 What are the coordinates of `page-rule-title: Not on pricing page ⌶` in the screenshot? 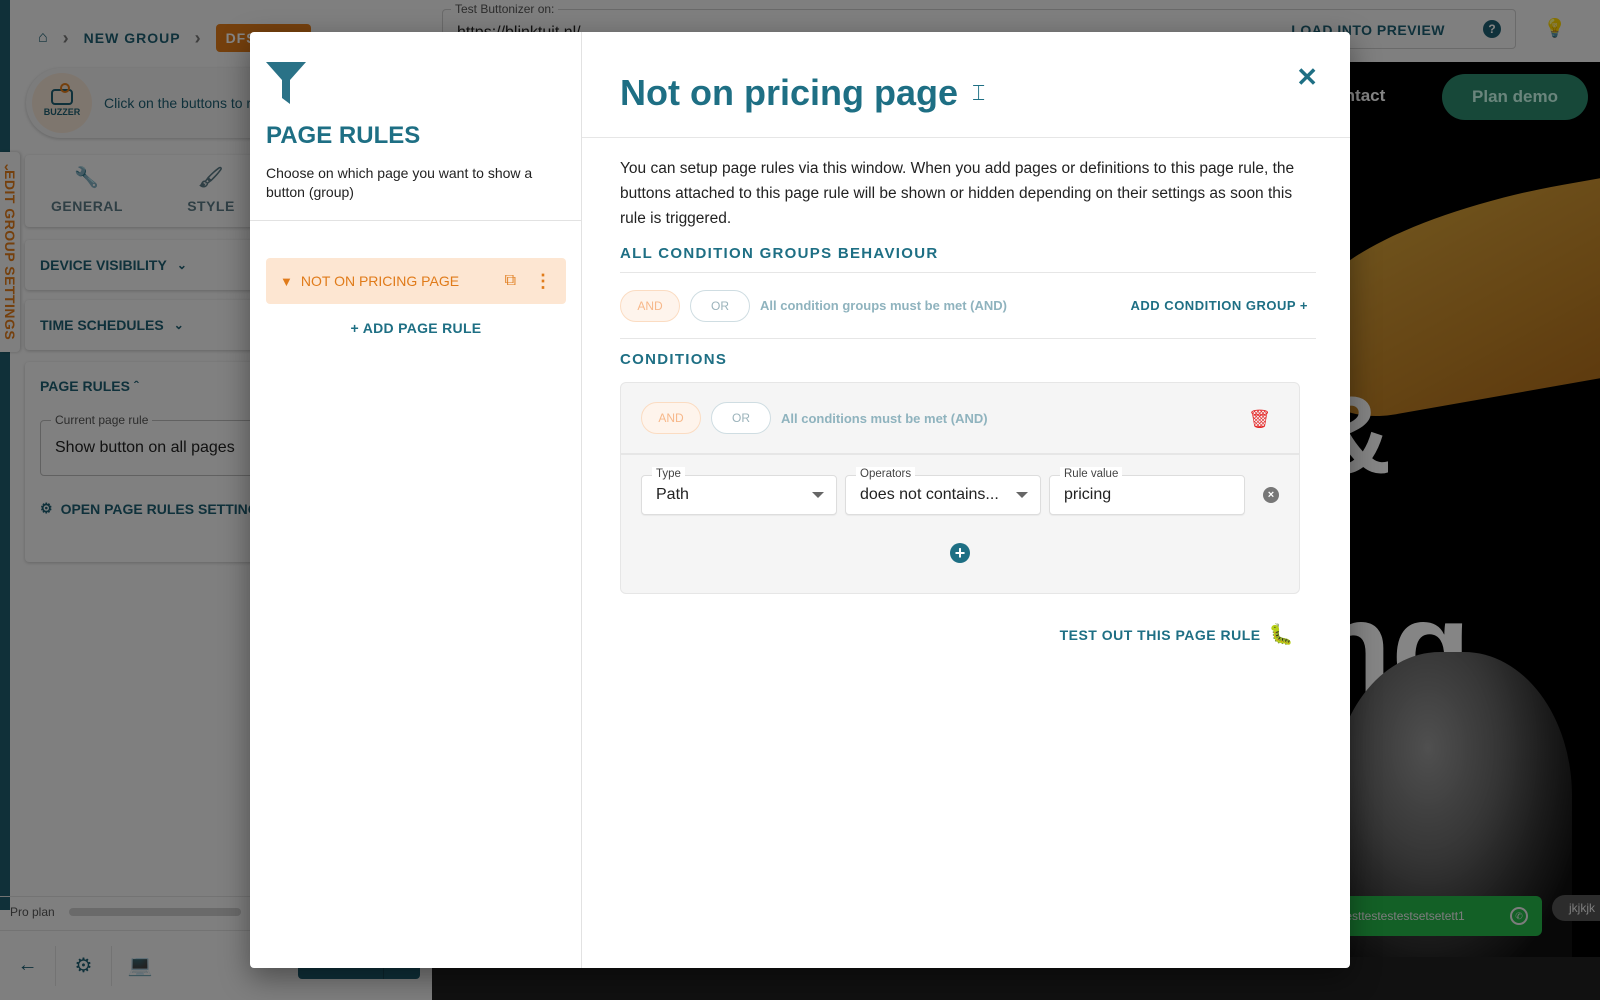 It's located at (802, 93).